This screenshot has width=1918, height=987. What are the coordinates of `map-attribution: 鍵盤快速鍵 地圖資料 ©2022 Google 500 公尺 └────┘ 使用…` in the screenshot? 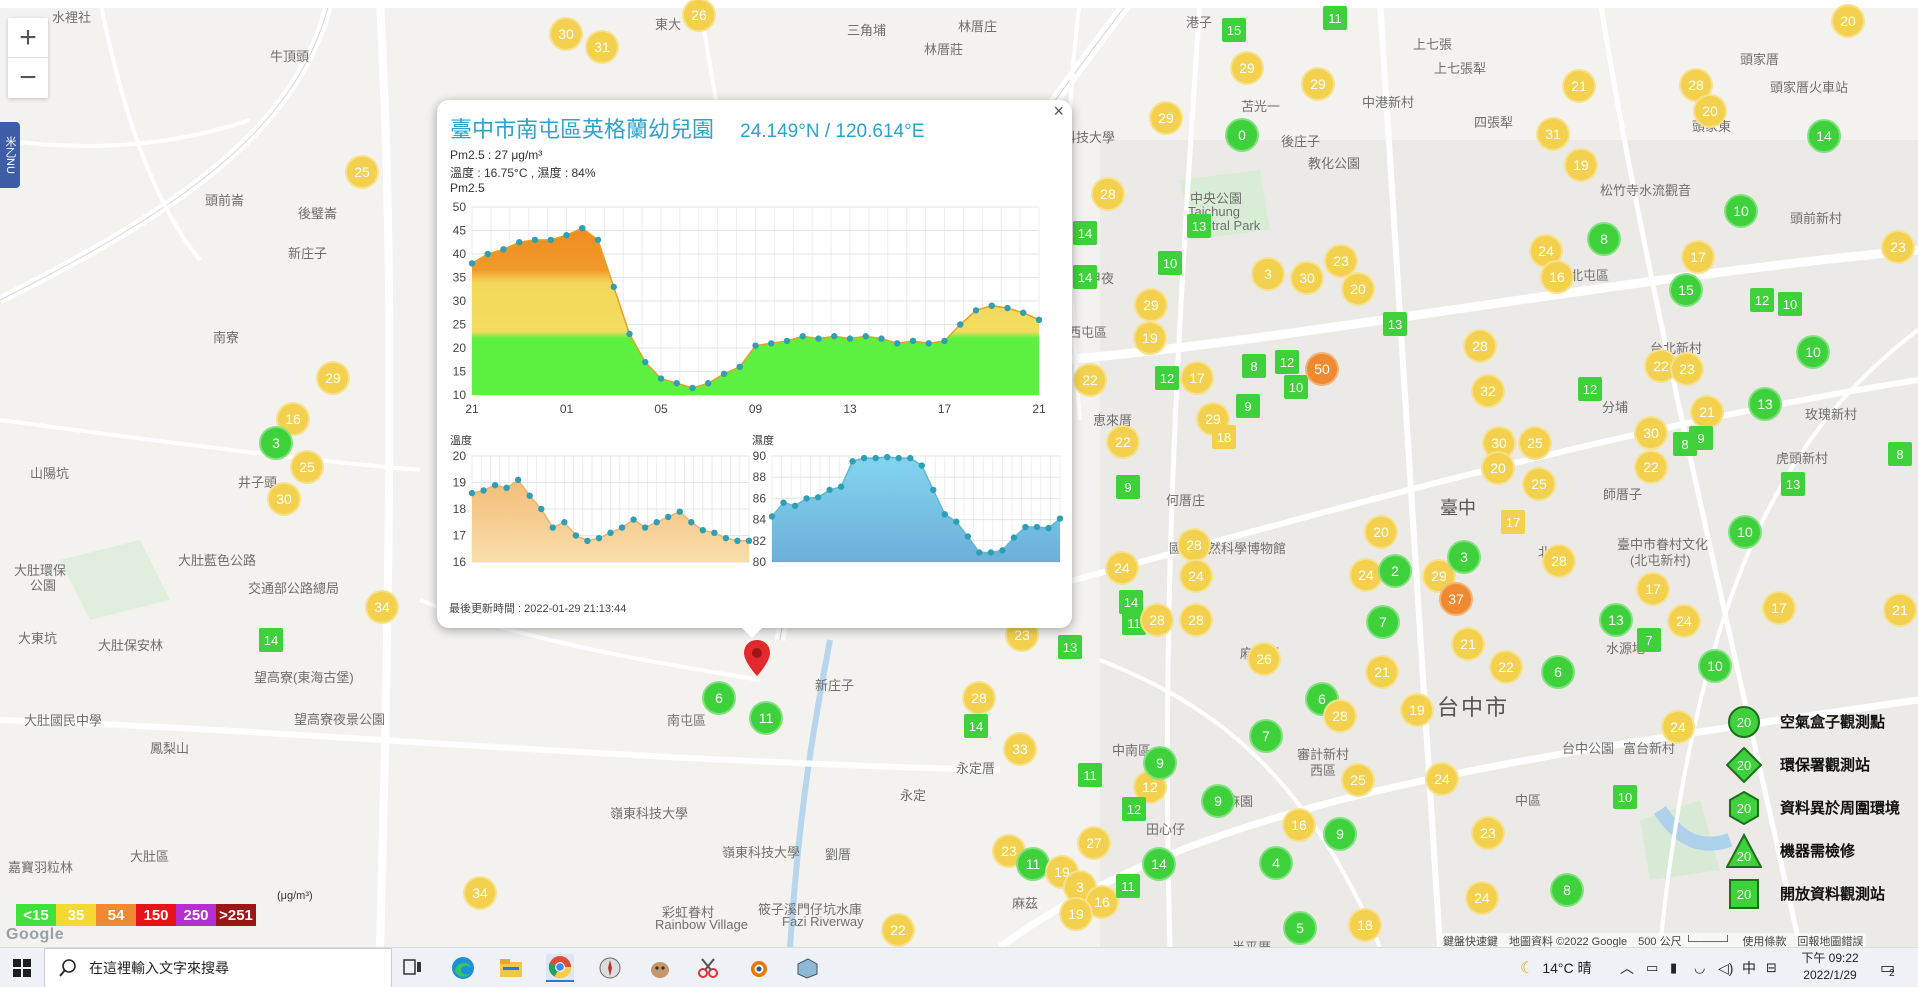 It's located at (1653, 940).